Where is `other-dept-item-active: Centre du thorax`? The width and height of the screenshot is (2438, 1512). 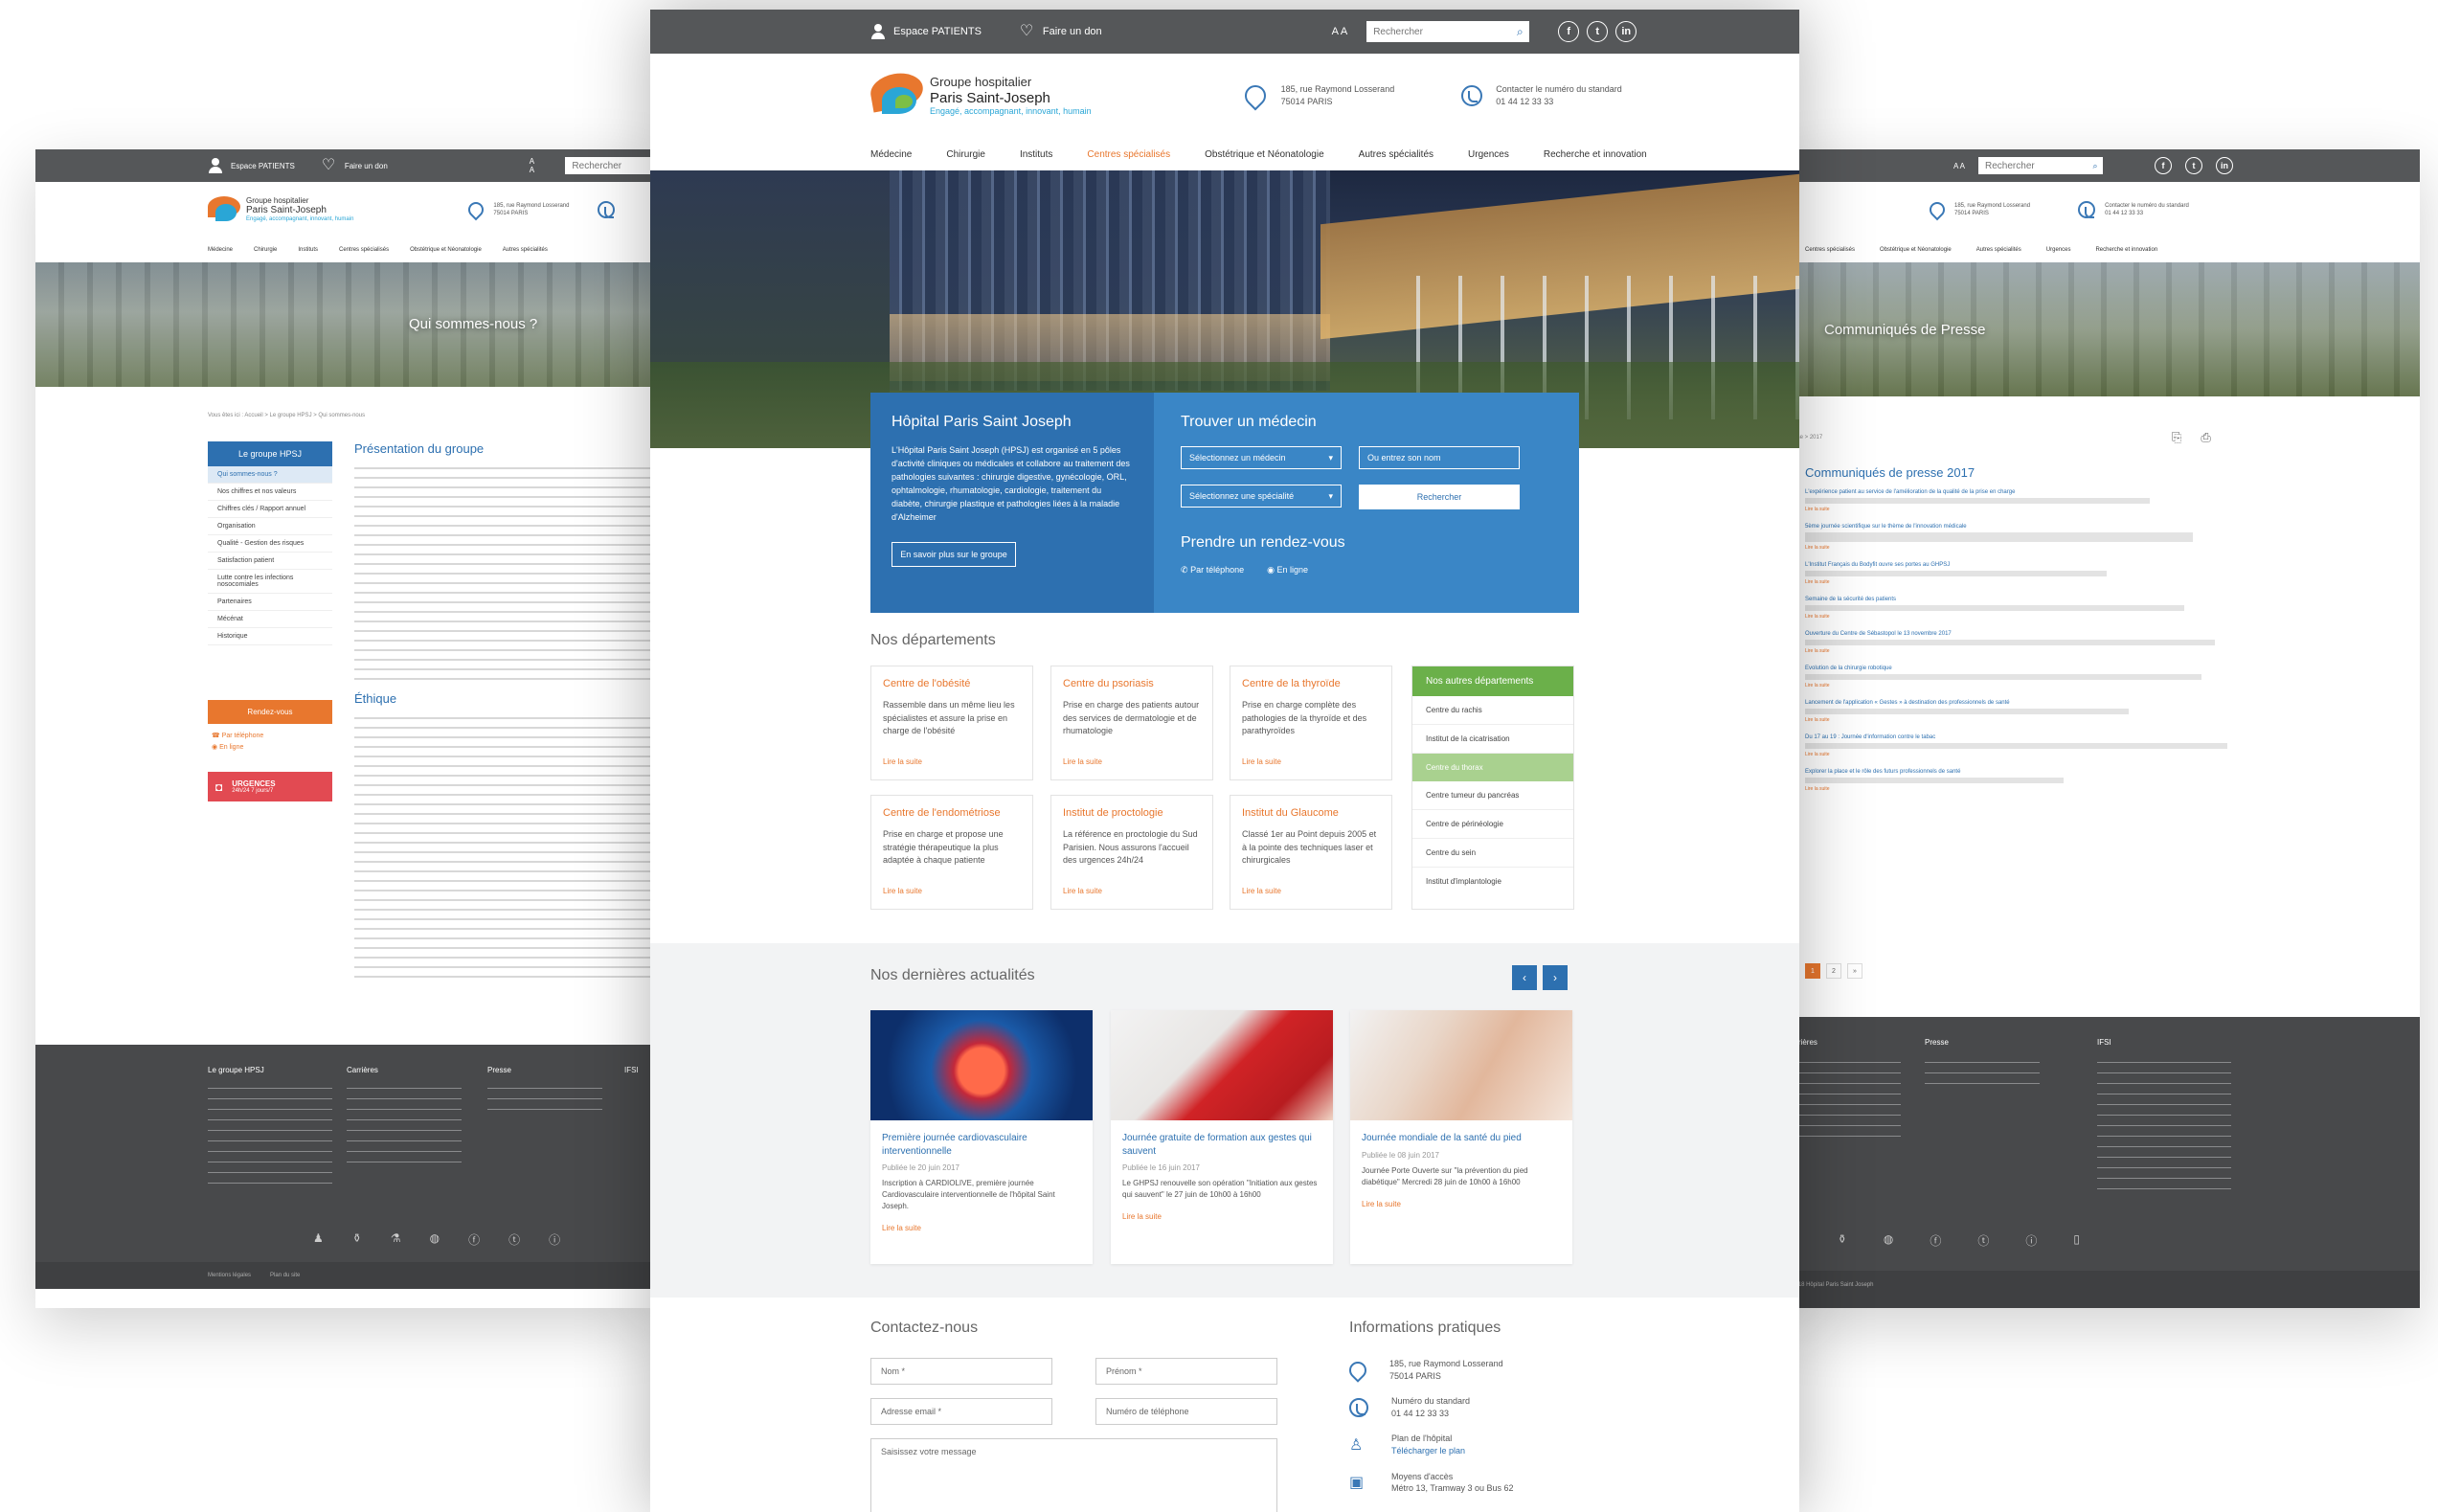 other-dept-item-active: Centre du thorax is located at coordinates (1492, 767).